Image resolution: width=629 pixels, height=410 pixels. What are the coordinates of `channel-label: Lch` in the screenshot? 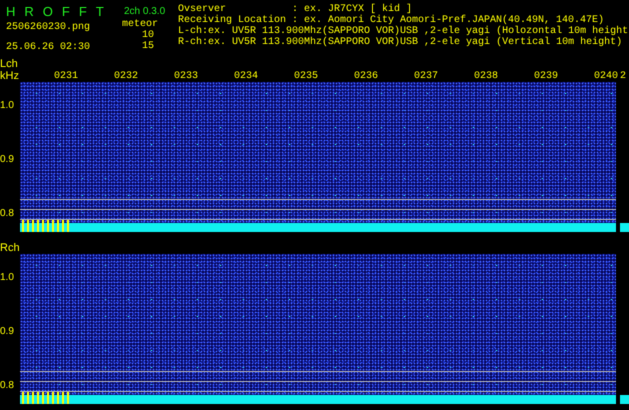 It's located at (9, 64).